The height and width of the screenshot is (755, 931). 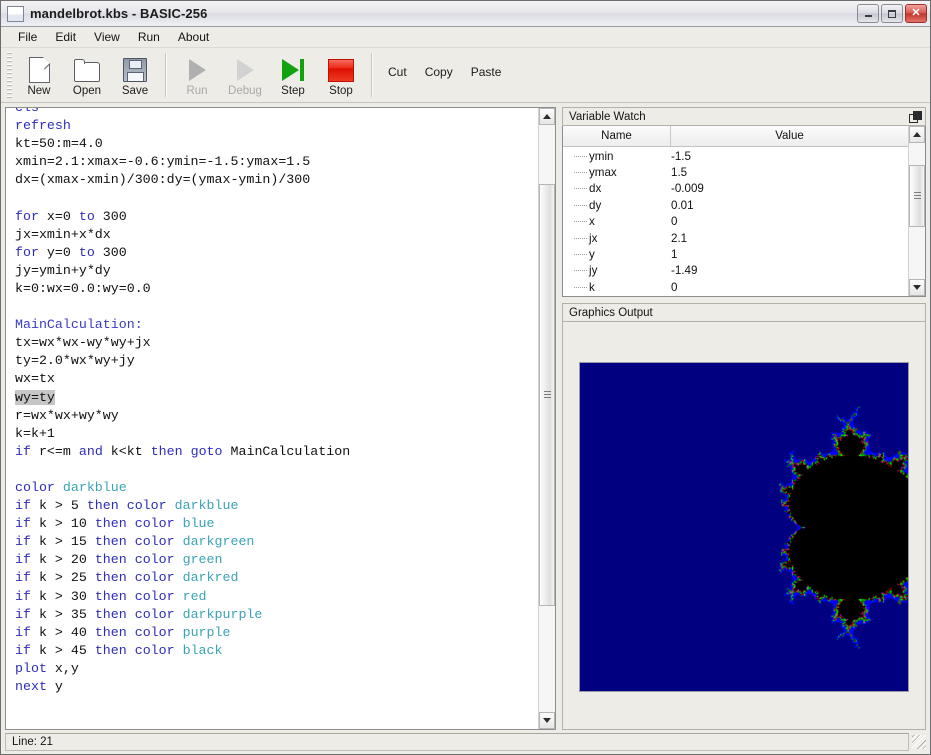 What do you see at coordinates (735, 205) in the screenshot?
I see `variable-watch-row: dy 0.01` at bounding box center [735, 205].